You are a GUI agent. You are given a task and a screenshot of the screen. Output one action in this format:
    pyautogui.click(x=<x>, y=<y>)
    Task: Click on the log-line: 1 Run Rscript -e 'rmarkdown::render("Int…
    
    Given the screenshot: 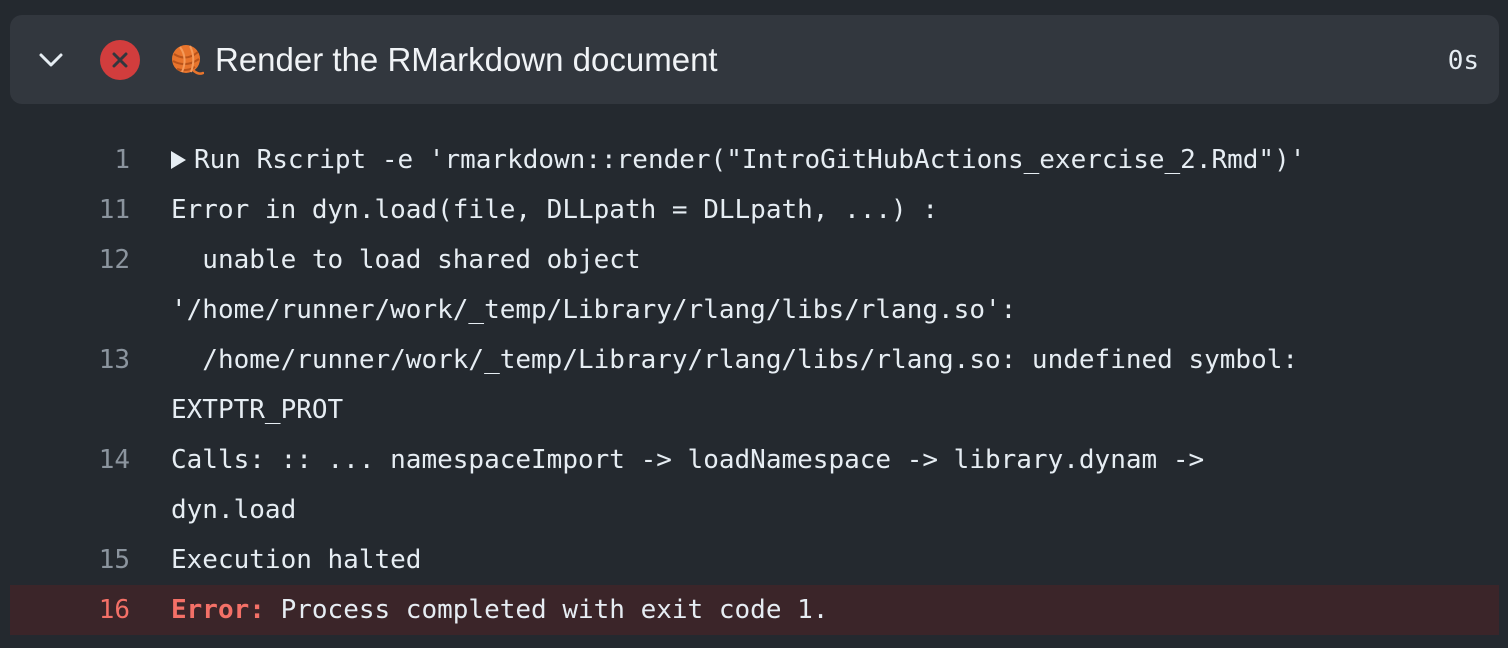 What is the action you would take?
    pyautogui.click(x=754, y=160)
    